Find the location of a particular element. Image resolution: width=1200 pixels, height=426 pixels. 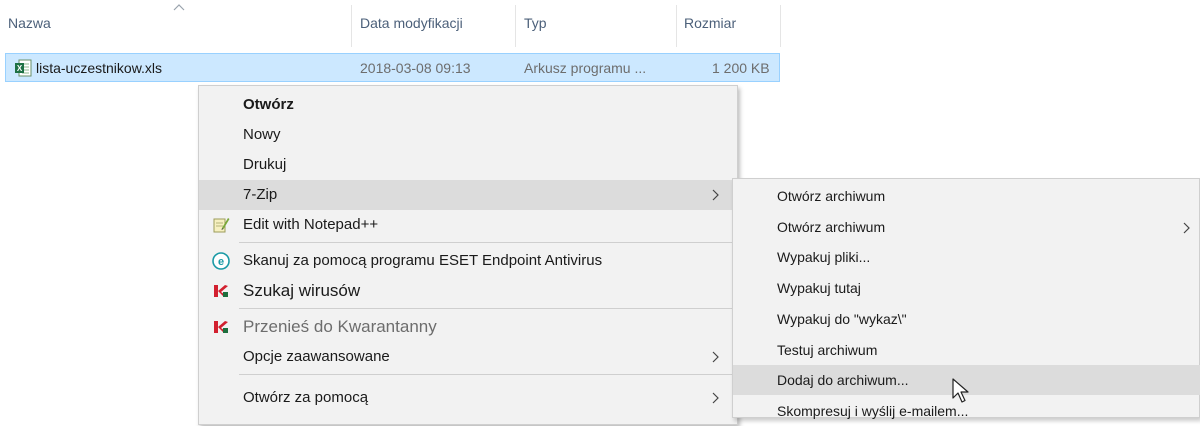

menu-item-scan-viruses: Szukaj wirusów is located at coordinates (469, 291).